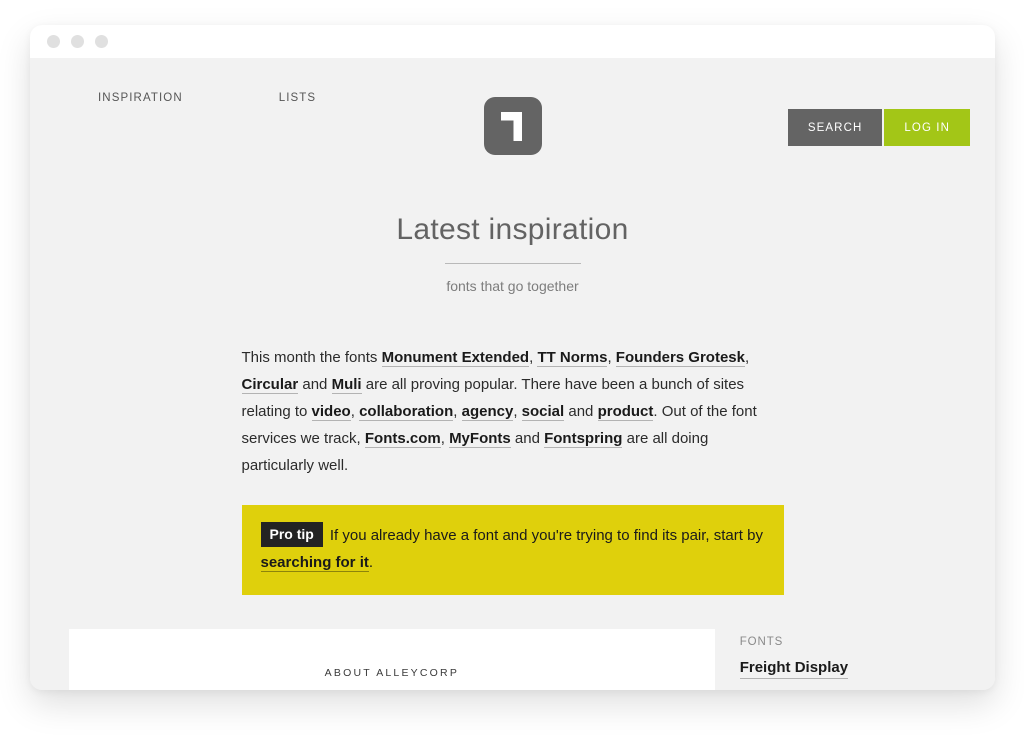 Image resolution: width=1024 pixels, height=754 pixels. I want to click on result-font-freight-display: Freight Display, so click(794, 669).